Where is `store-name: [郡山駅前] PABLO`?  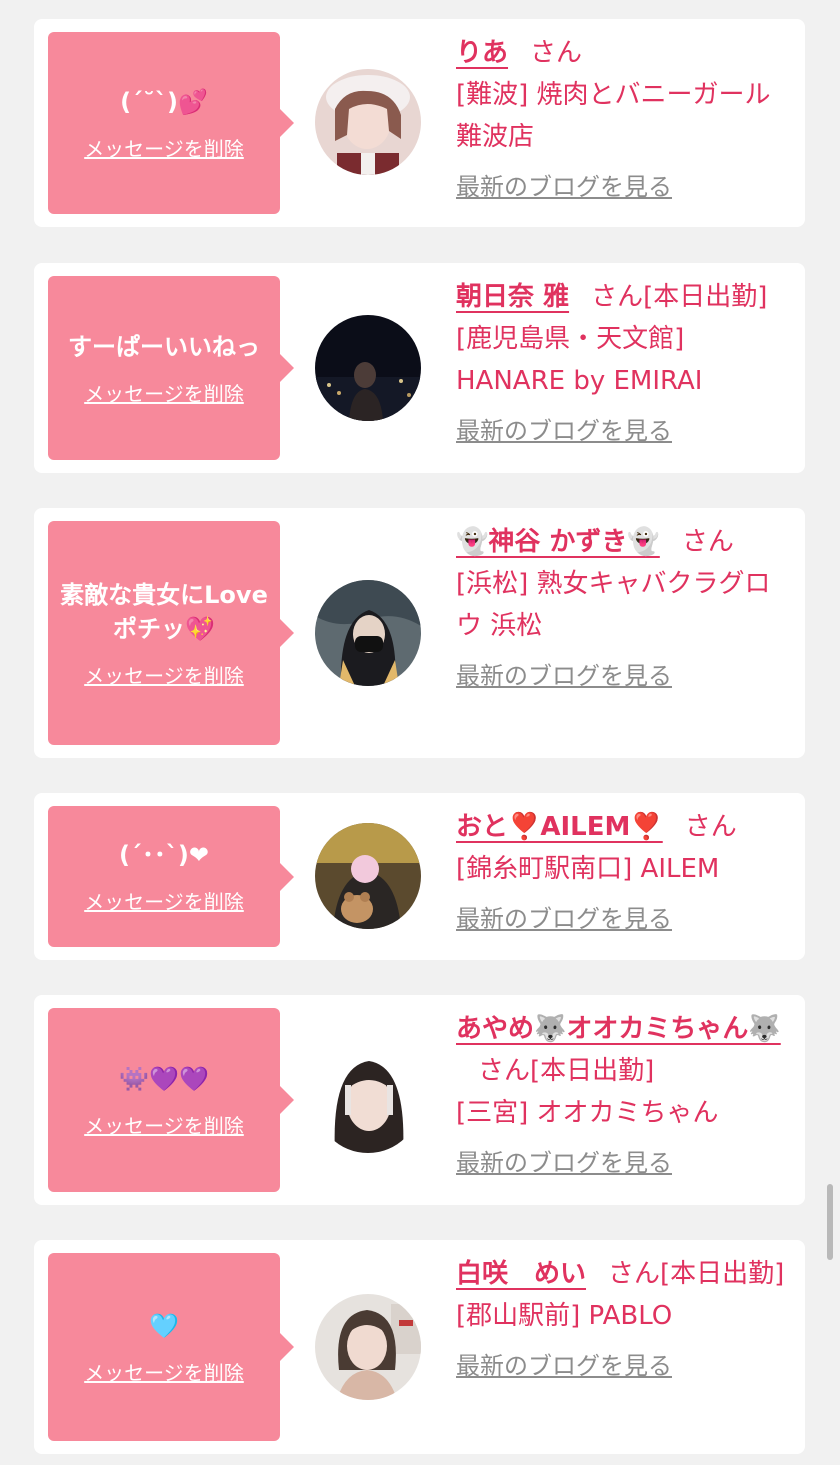
store-name: [郡山駅前] PABLO is located at coordinates (564, 1316).